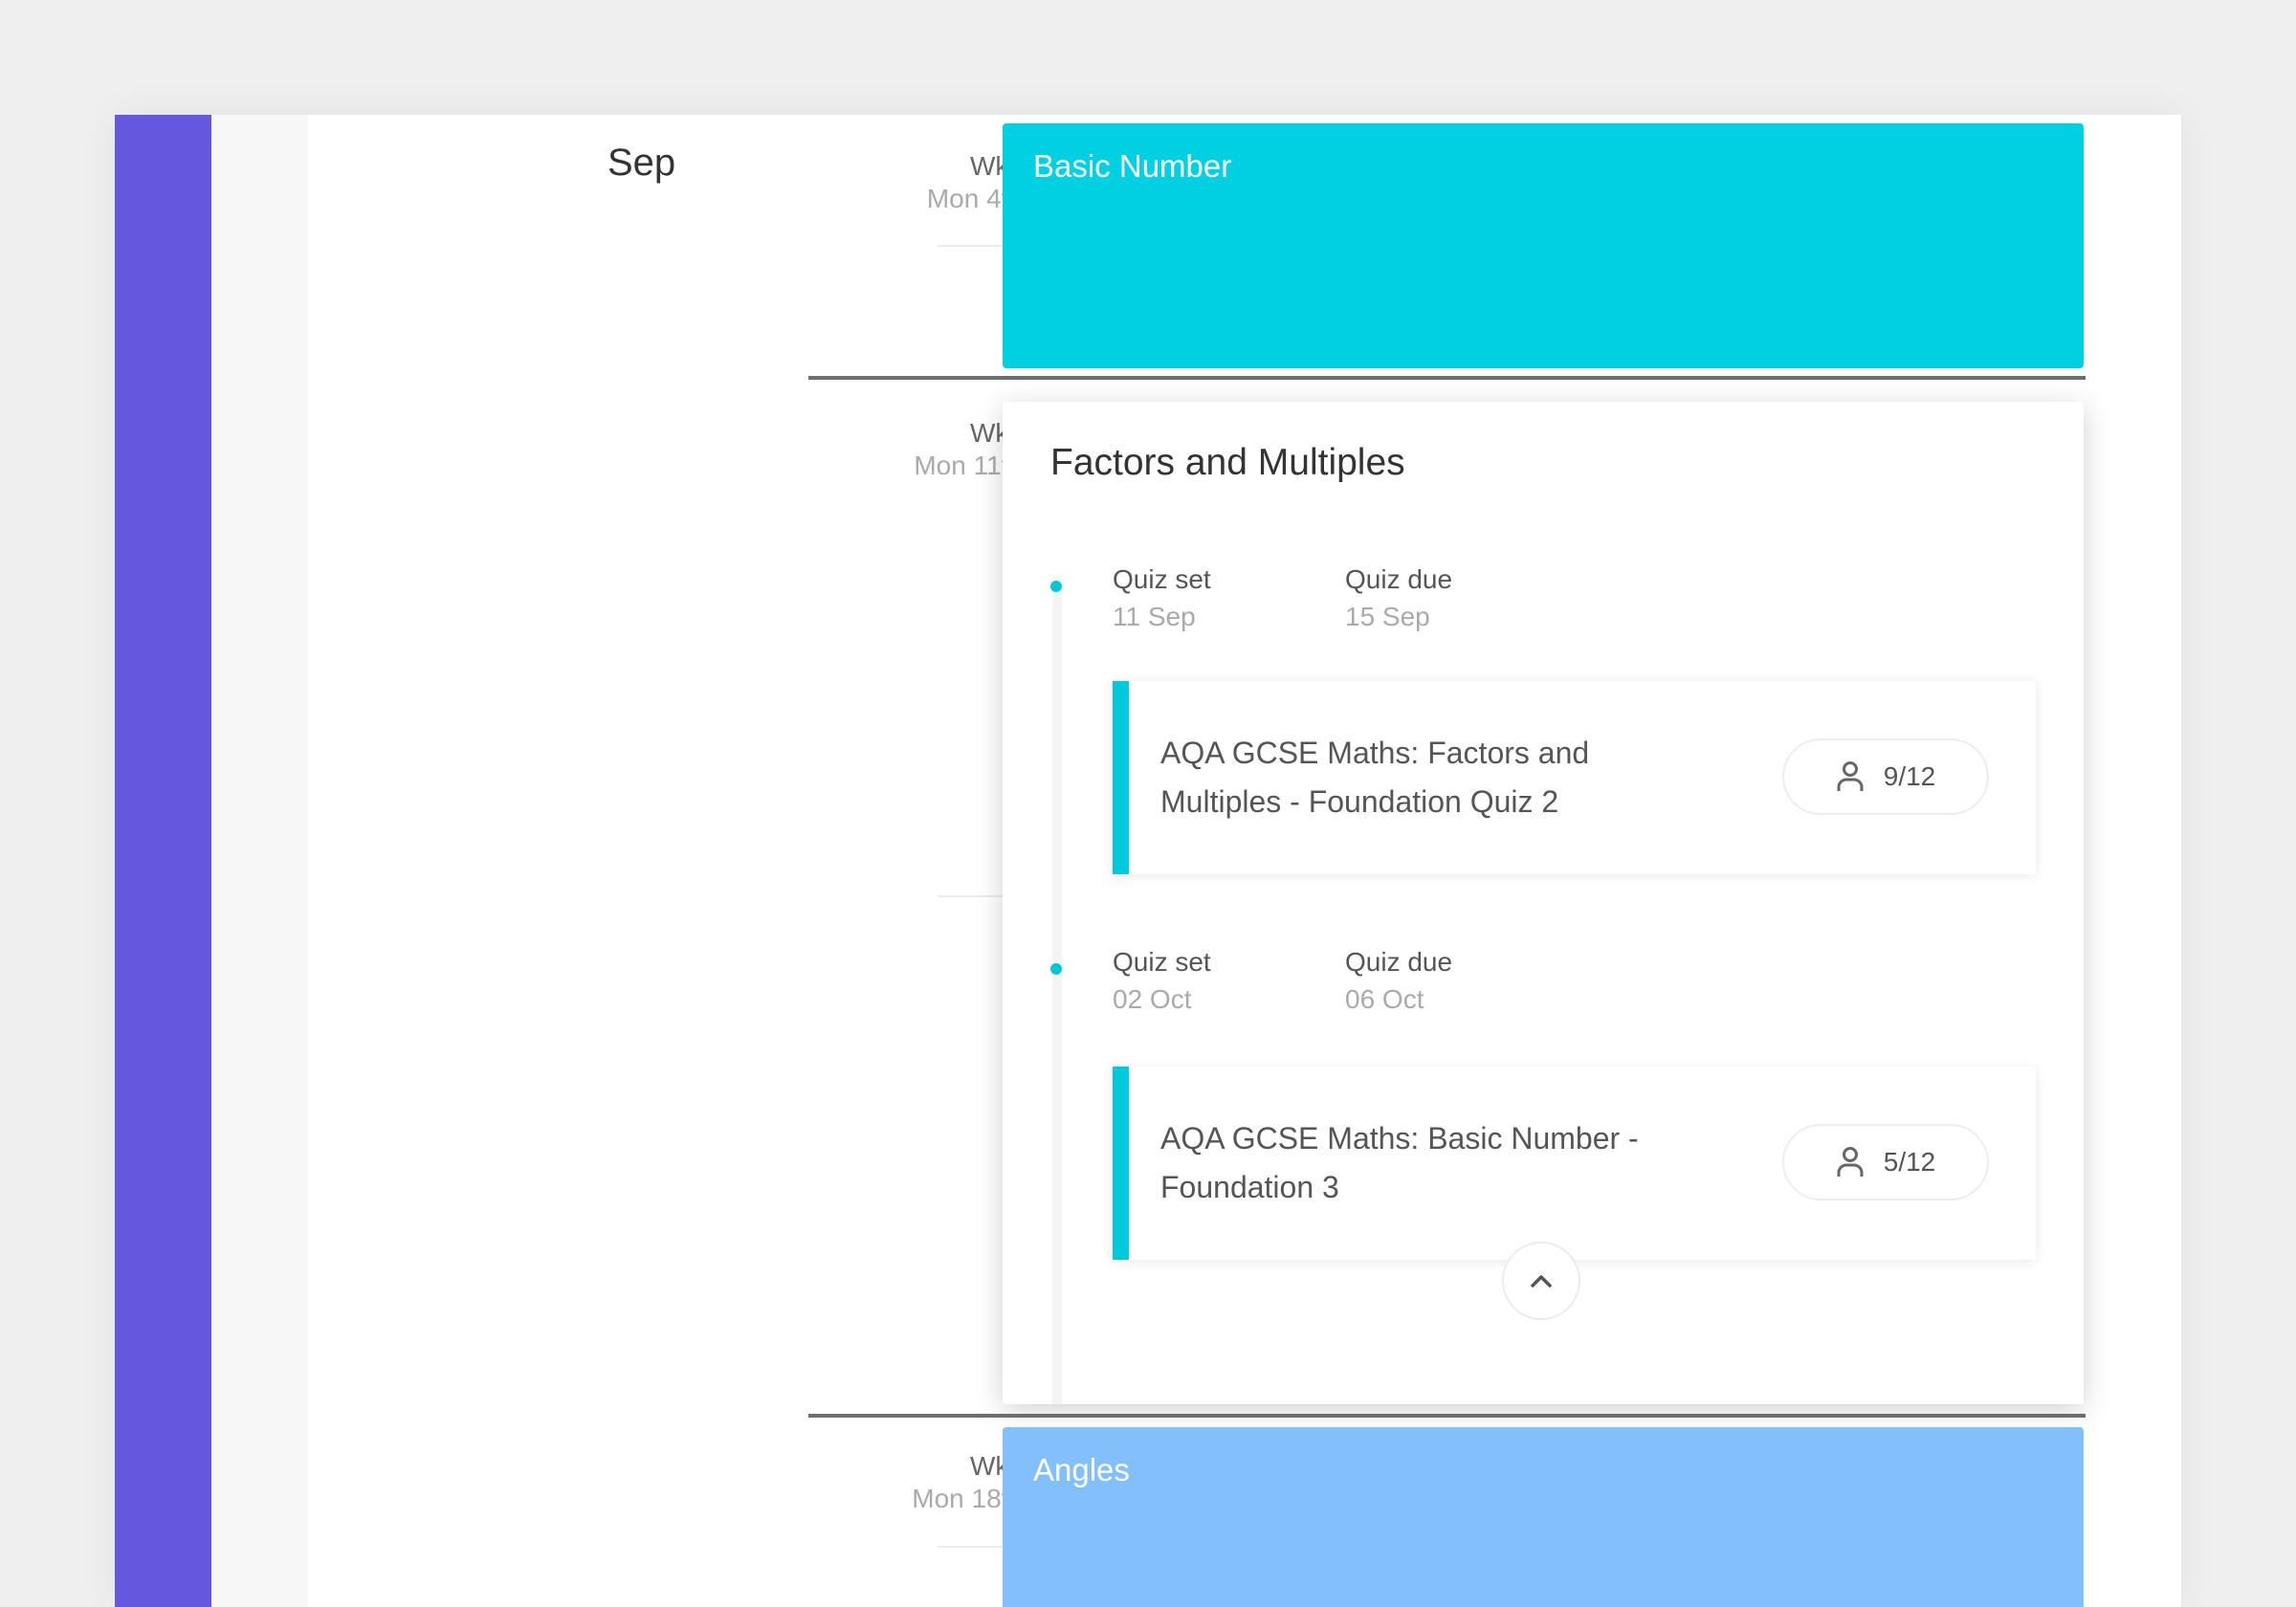 Image resolution: width=2296 pixels, height=1607 pixels. I want to click on topic-title: Basic Number, so click(1133, 166).